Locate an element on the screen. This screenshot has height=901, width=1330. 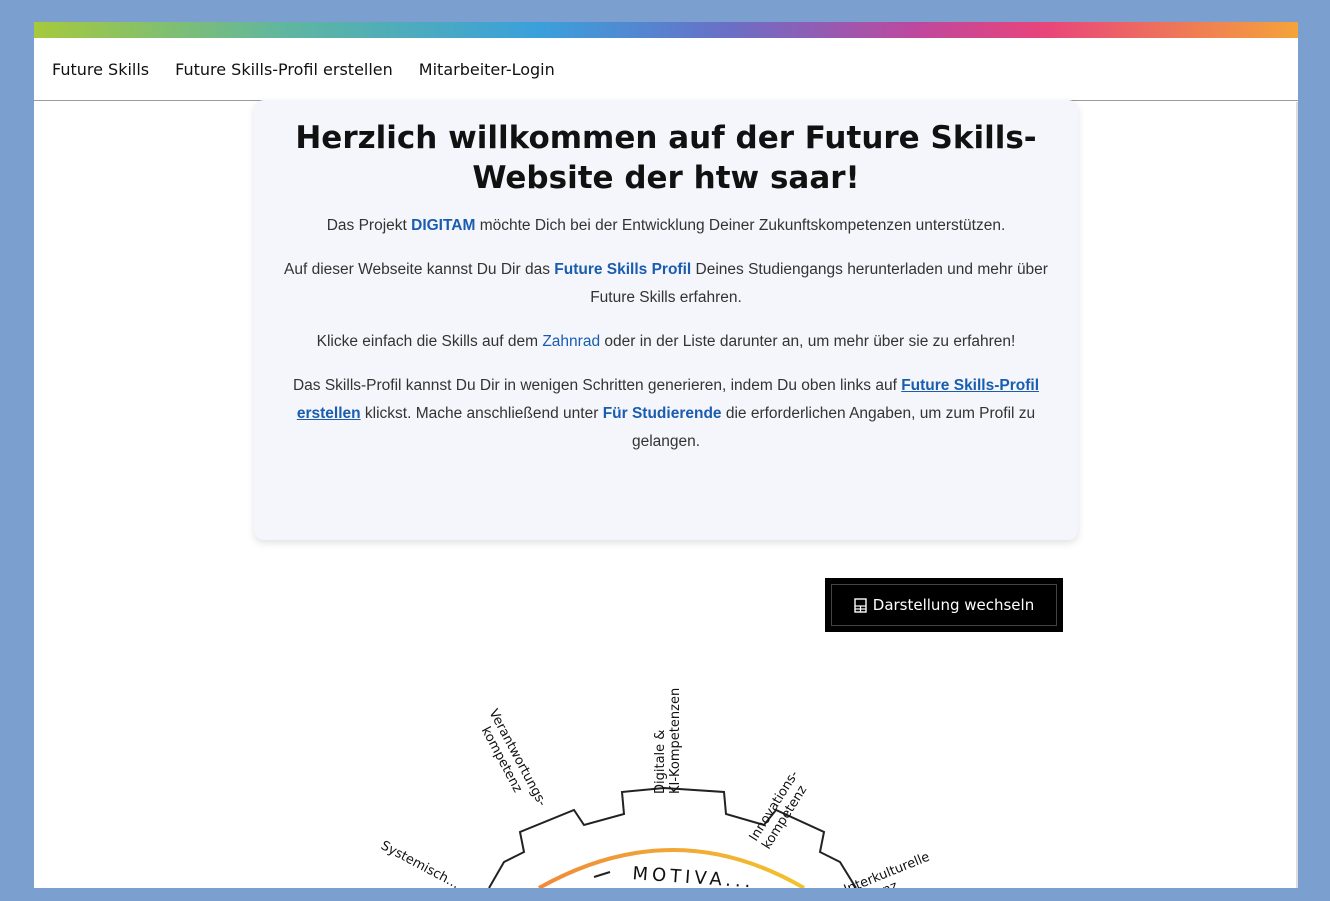
button-inner: Darstellung wechseln is located at coordinates (944, 605).